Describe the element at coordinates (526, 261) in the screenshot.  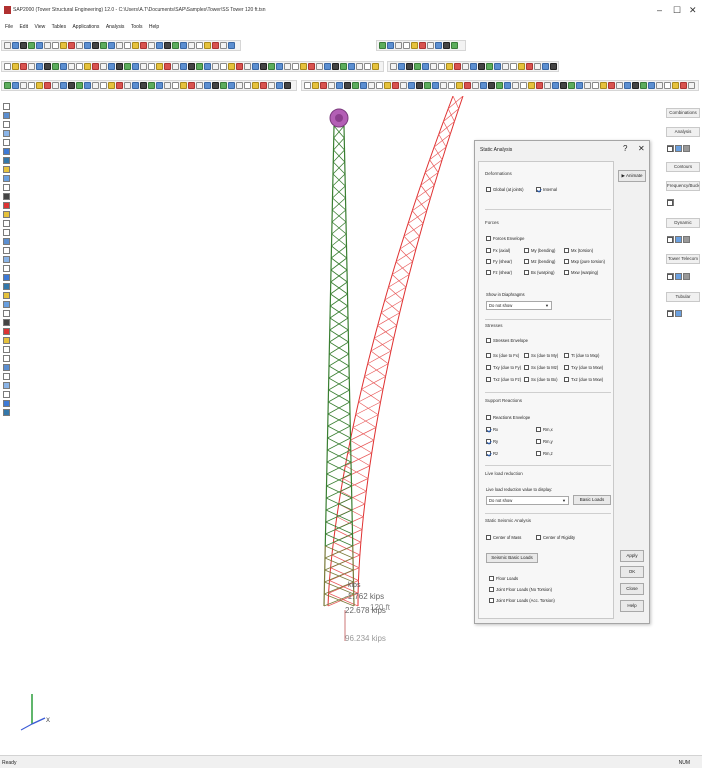
I see `mz-checkbox` at that location.